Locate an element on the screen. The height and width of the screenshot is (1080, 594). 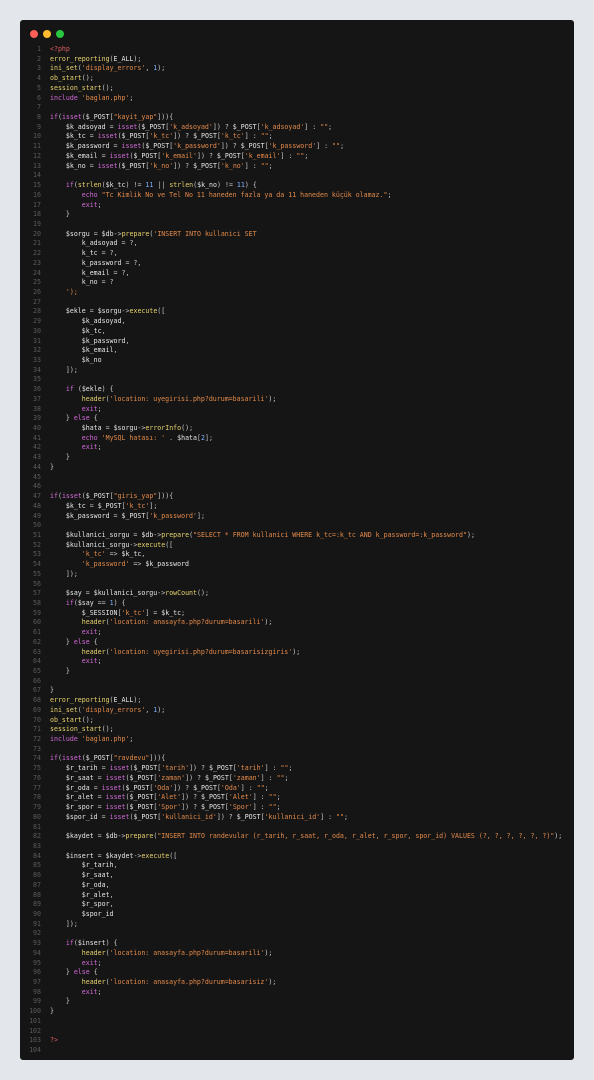
line-number: 76 is located at coordinates (37, 777).